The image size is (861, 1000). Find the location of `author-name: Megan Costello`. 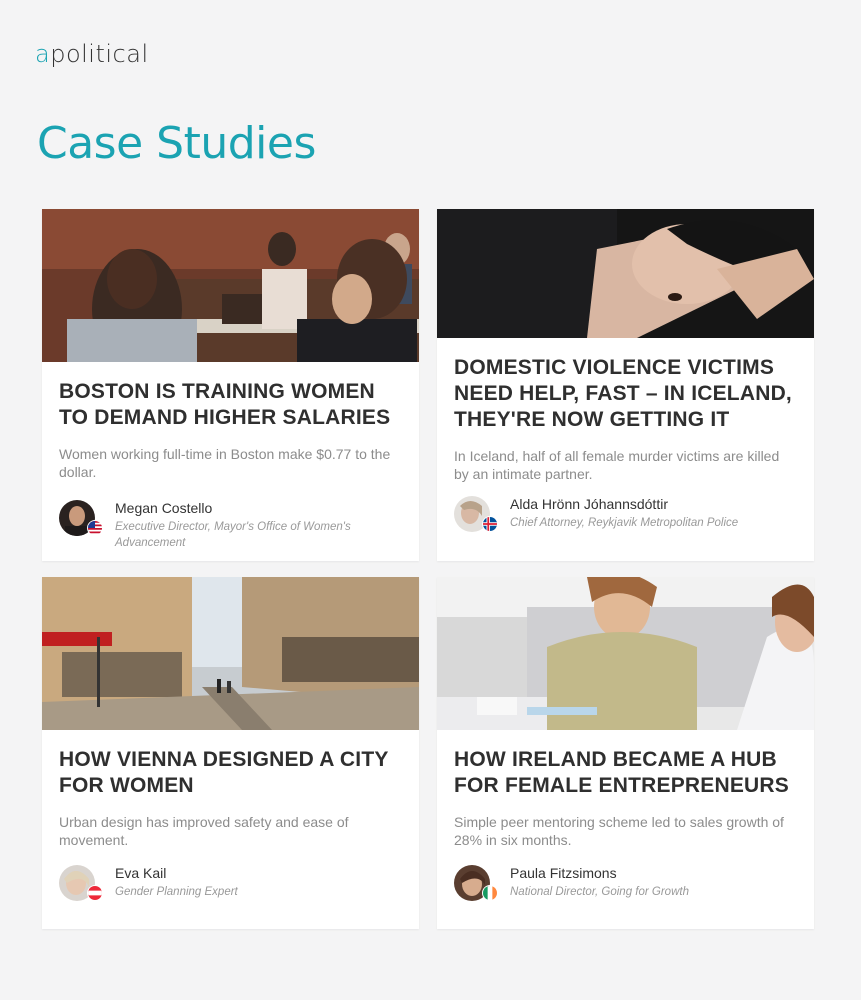

author-name: Megan Costello is located at coordinates (164, 508).